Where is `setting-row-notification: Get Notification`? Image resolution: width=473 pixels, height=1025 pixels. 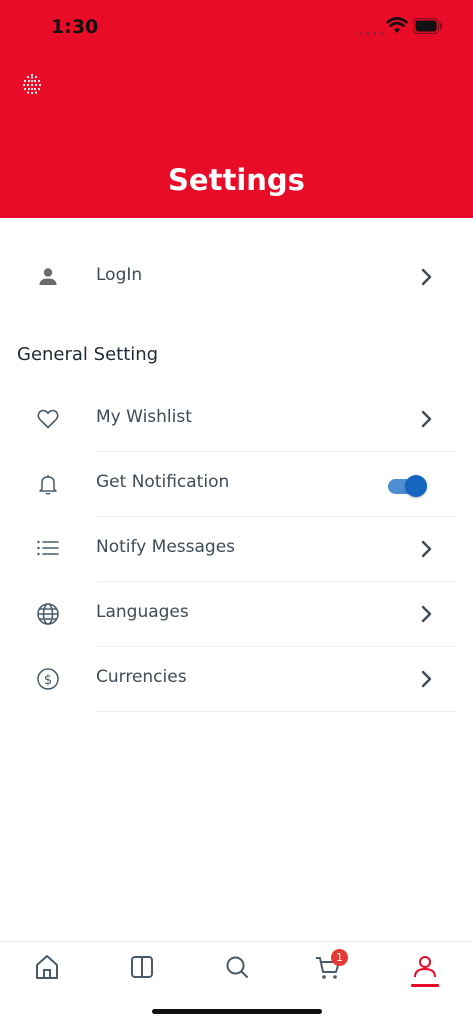
setting-row-notification: Get Notification is located at coordinates (236, 484).